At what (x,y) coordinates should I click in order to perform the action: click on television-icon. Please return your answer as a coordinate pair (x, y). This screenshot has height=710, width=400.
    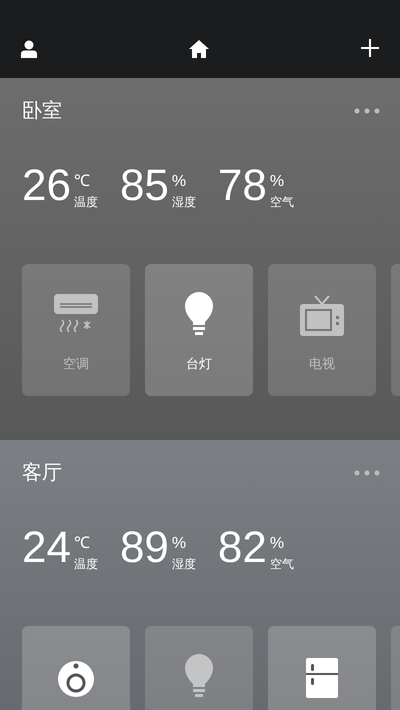
    Looking at the image, I should click on (322, 315).